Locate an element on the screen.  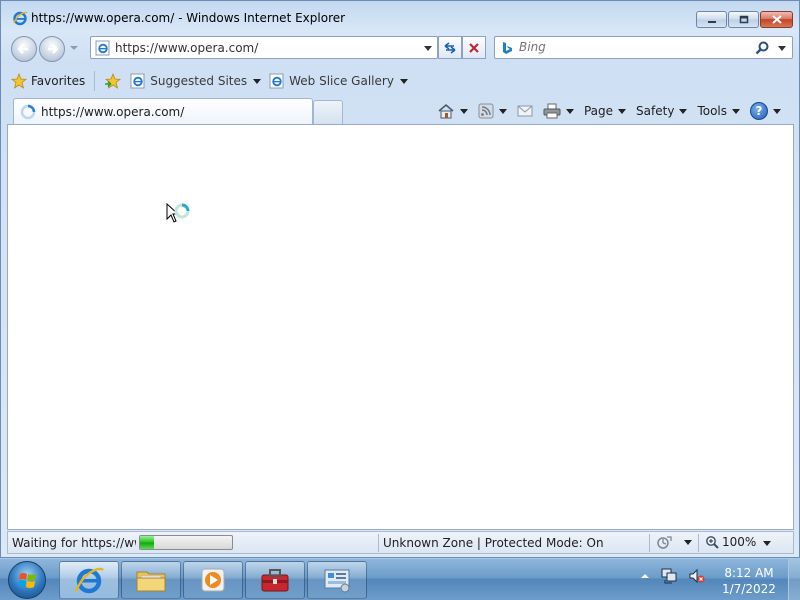
folder-icon is located at coordinates (151, 581).